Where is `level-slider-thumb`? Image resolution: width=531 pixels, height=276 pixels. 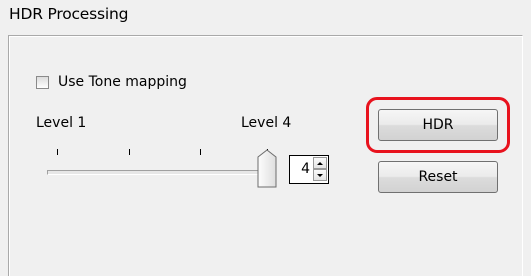
level-slider-thumb is located at coordinates (267, 169).